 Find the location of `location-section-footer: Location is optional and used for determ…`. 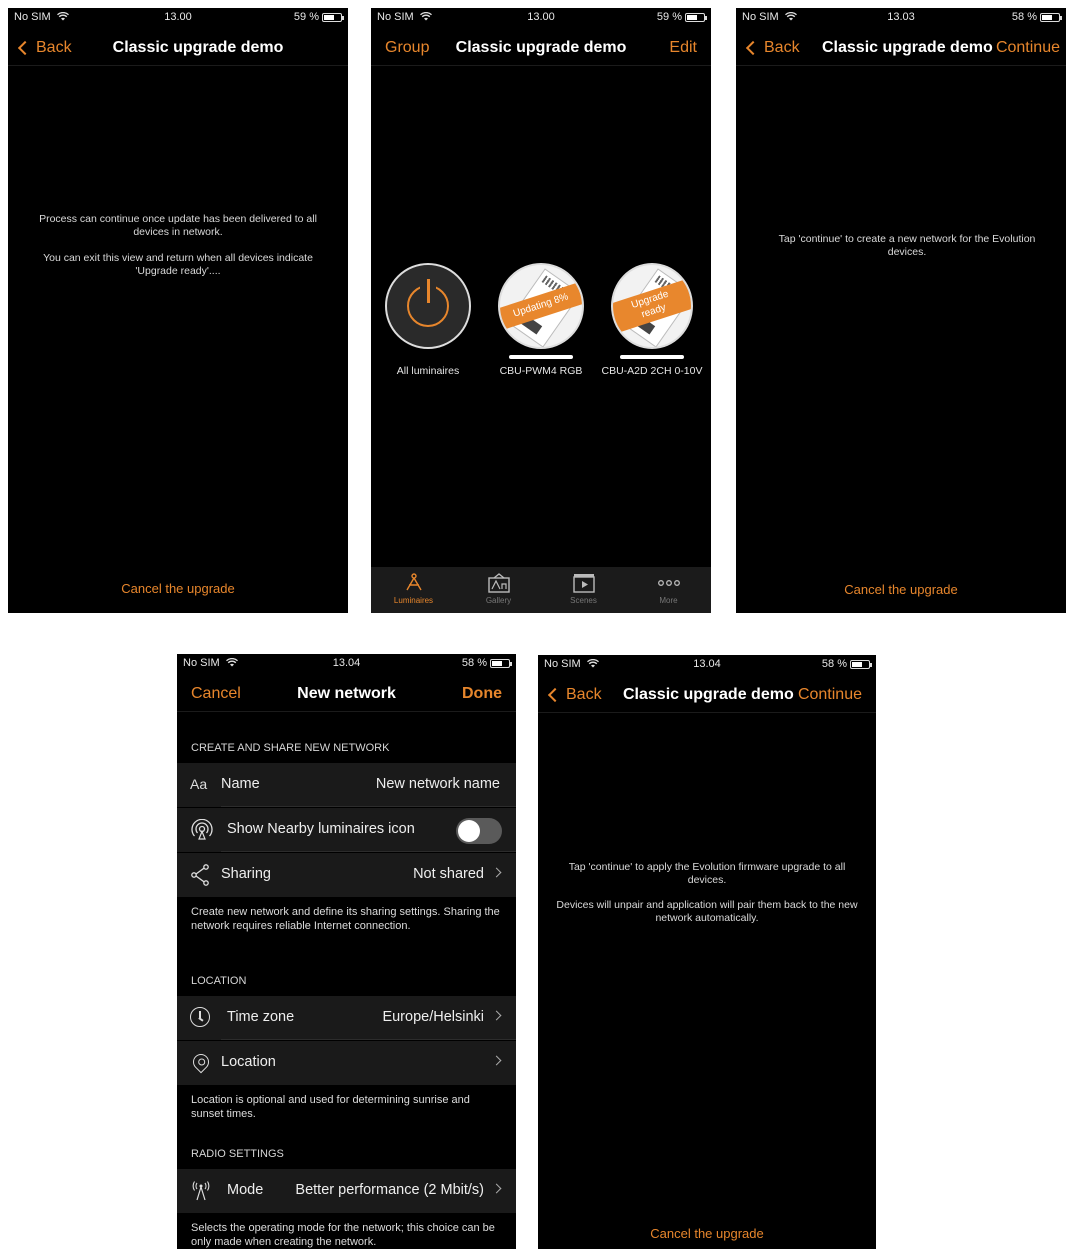

location-section-footer: Location is optional and used for determ… is located at coordinates (330, 1107).